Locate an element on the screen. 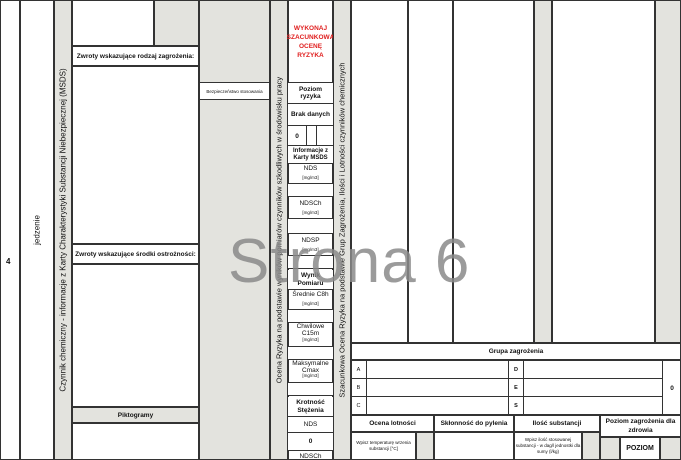  avg-c8h-unit: [mg/m3] is located at coordinates (310, 303).